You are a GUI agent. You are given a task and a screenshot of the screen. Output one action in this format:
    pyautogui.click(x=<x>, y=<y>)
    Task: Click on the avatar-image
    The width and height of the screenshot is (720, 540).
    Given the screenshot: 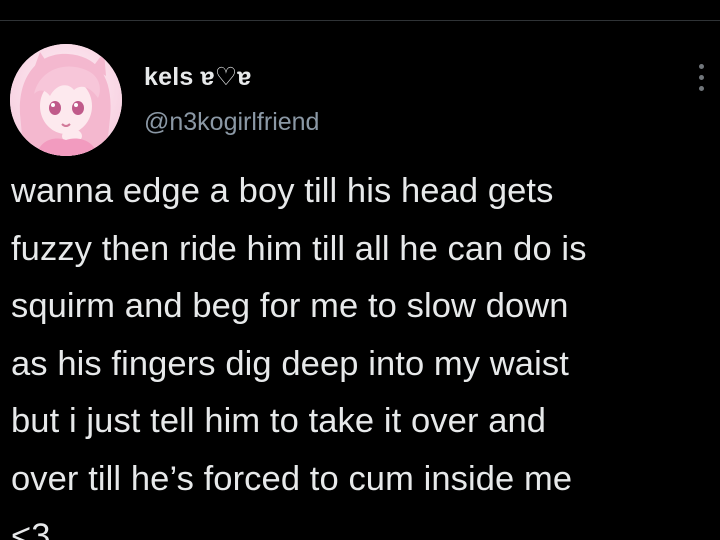 What is the action you would take?
    pyautogui.click(x=66, y=100)
    